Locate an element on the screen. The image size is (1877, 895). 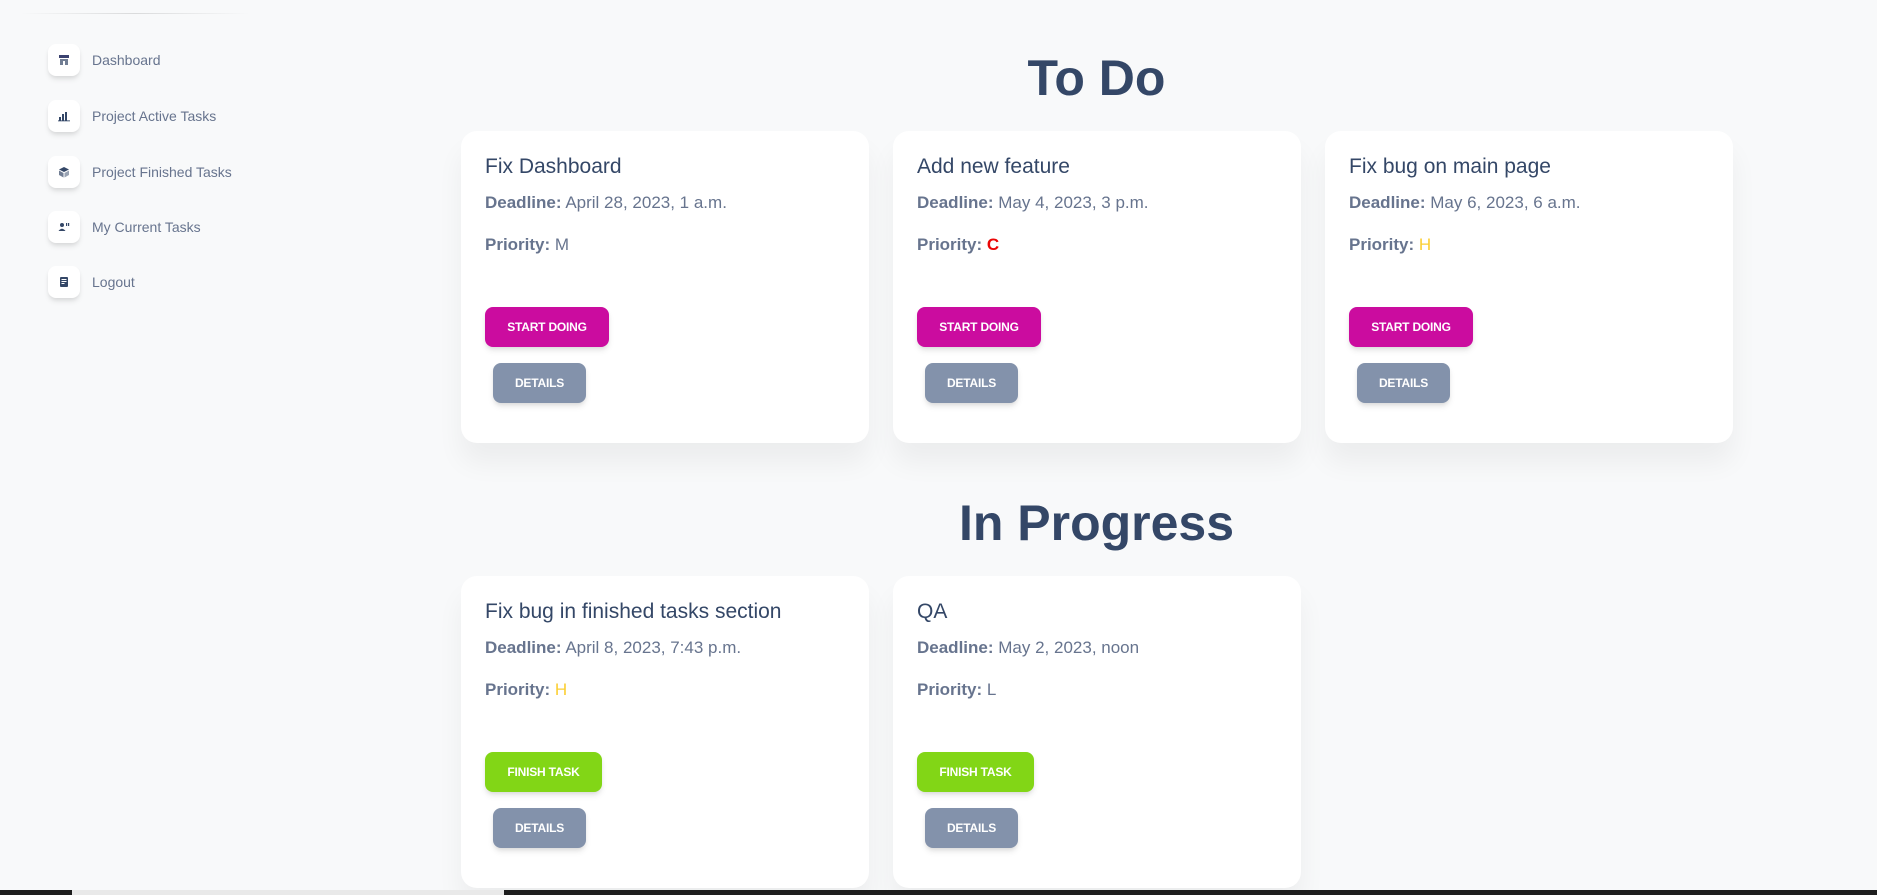
task-deadline: Deadline: April 8, 2023, 7:43 p.m. is located at coordinates (613, 648).